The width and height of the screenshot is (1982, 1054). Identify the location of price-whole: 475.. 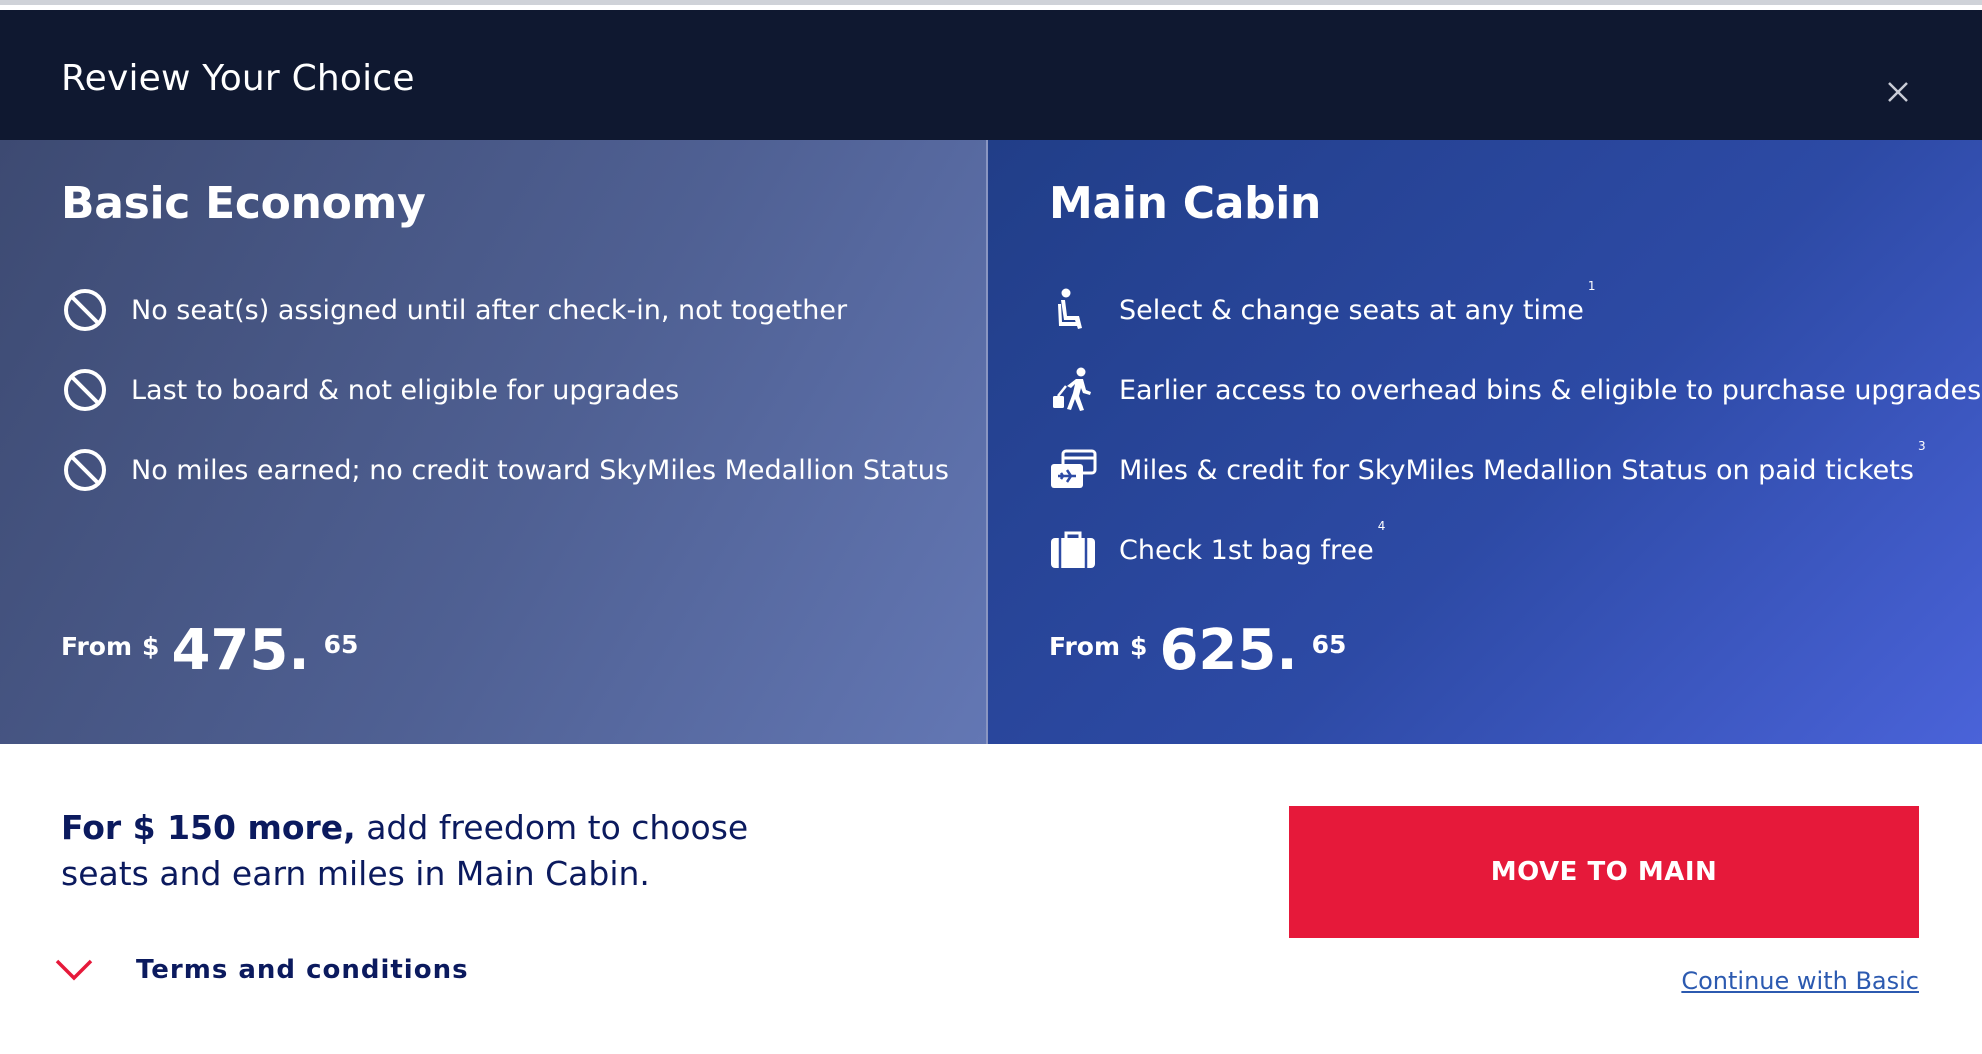
(240, 650).